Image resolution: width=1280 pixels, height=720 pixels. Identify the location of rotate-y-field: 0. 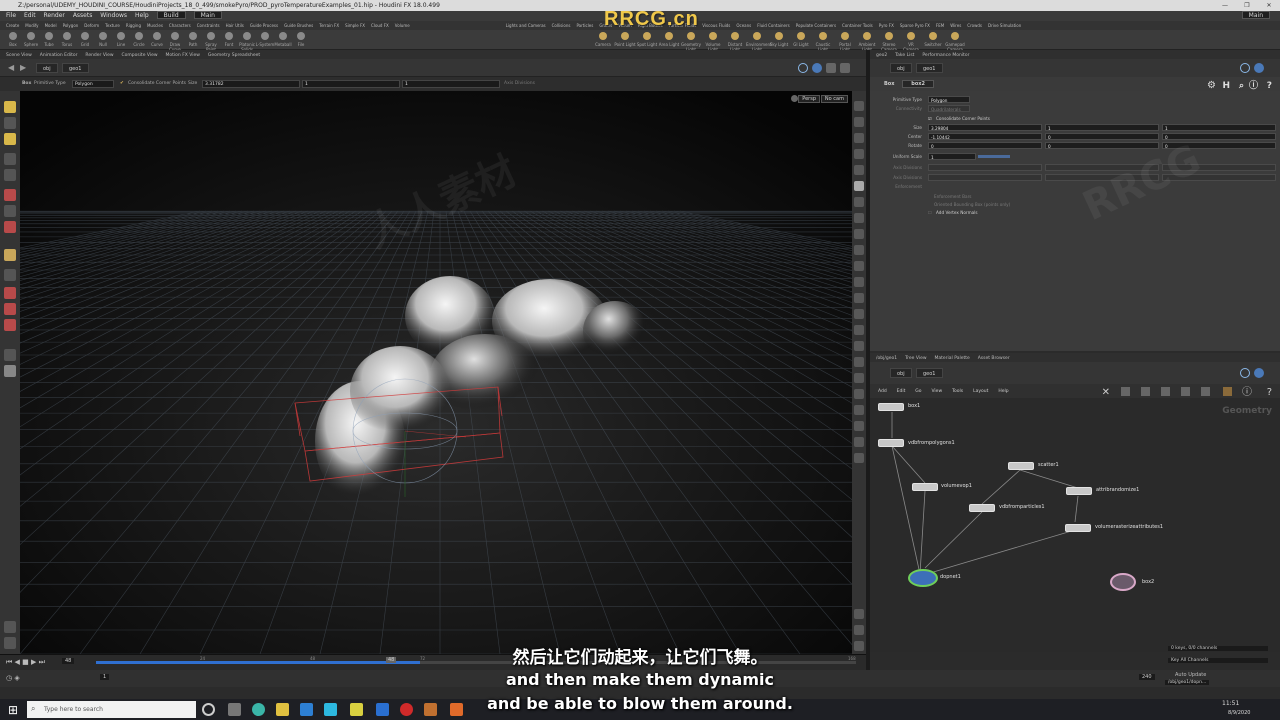
(1102, 145).